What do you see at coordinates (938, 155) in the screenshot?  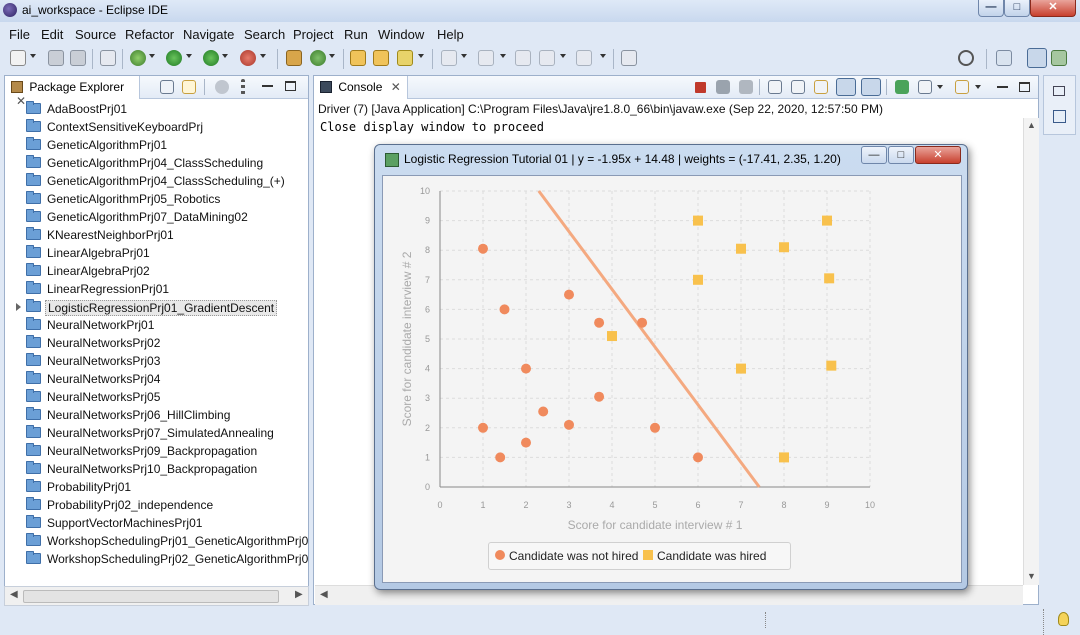 I see `plot-close-button: ✕` at bounding box center [938, 155].